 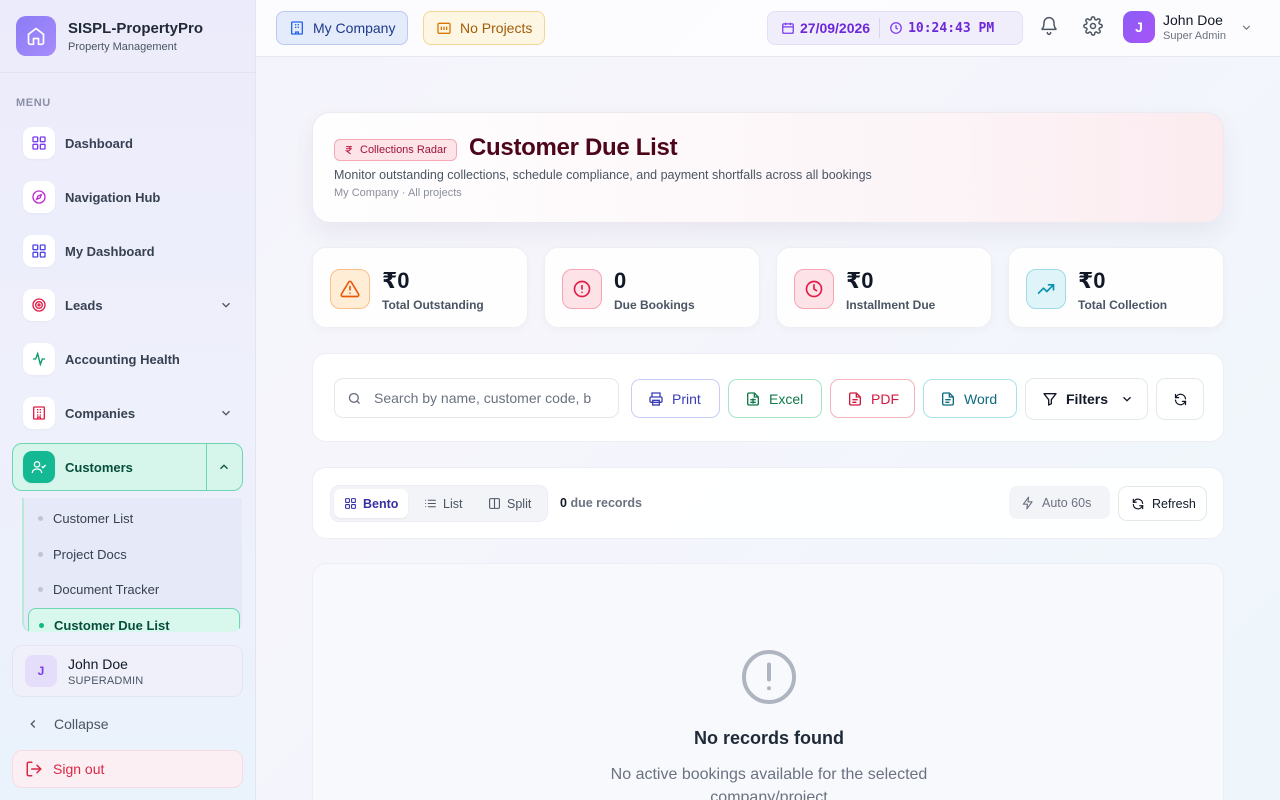 What do you see at coordinates (494, 503) in the screenshot?
I see `columns-icon` at bounding box center [494, 503].